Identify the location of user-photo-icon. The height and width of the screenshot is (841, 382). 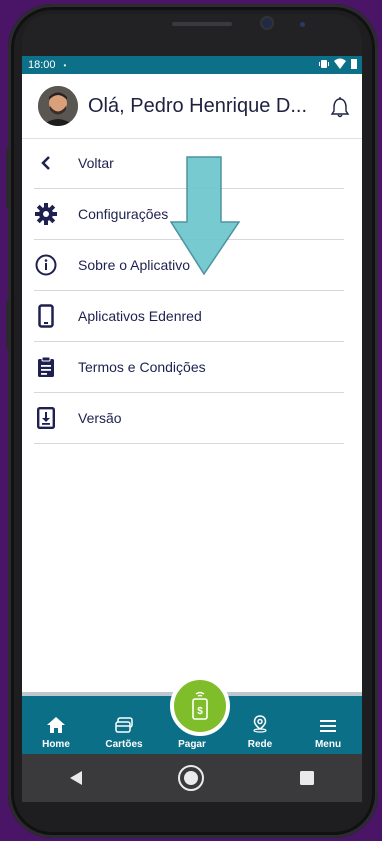
(58, 106).